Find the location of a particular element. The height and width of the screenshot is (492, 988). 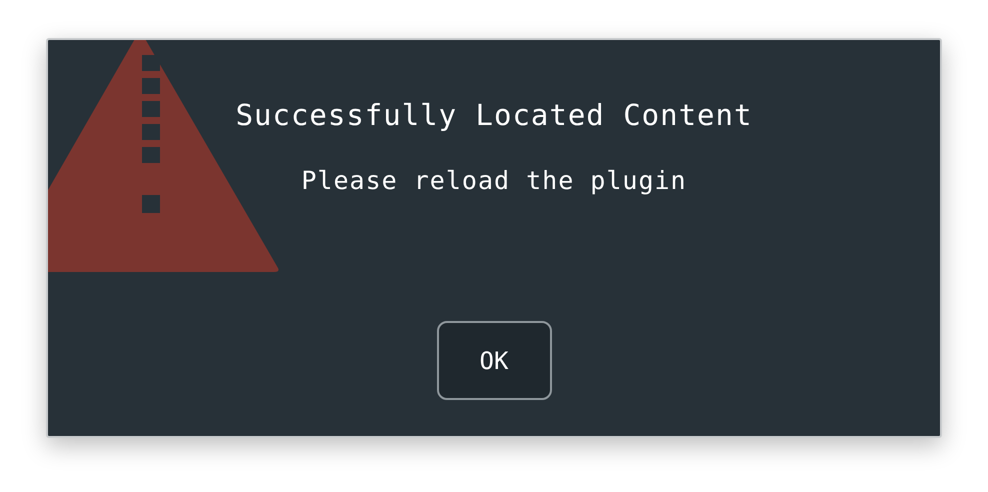

dialog-title: Successfully Located Content is located at coordinates (494, 115).